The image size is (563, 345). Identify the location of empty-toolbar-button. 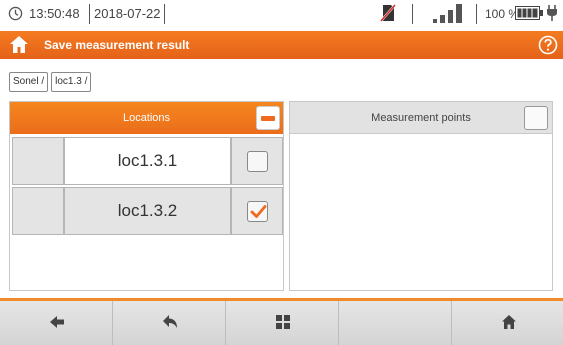
(395, 323).